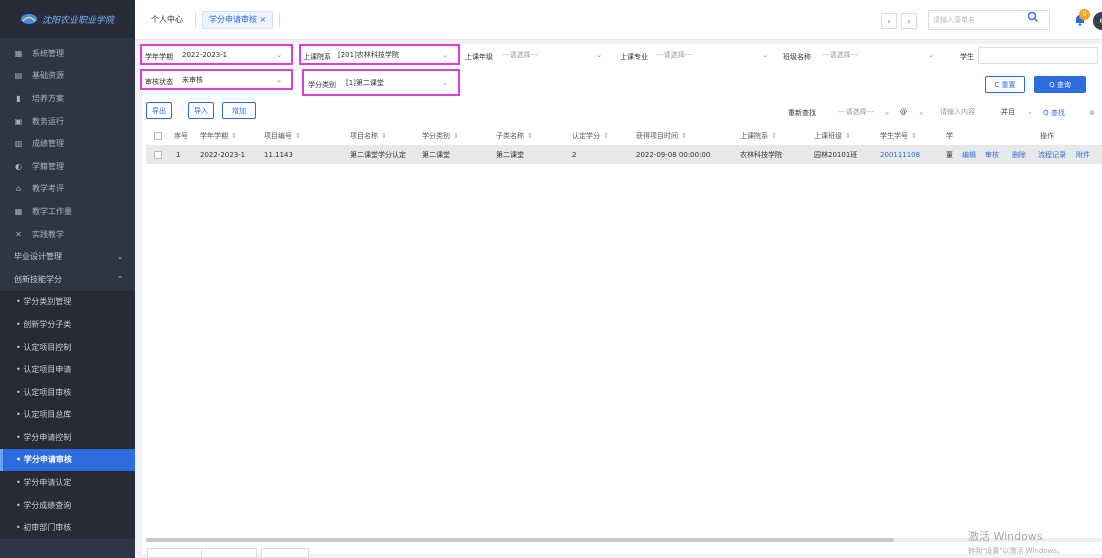 This screenshot has width=1102, height=558. What do you see at coordinates (29, 19) in the screenshot?
I see `logo-icon` at bounding box center [29, 19].